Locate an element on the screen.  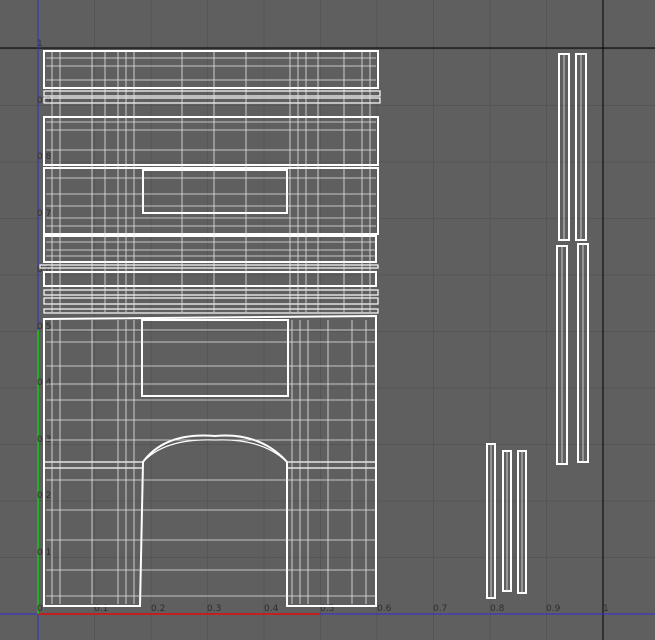
x-tick-9: 0.9 is located at coordinates (553, 609).